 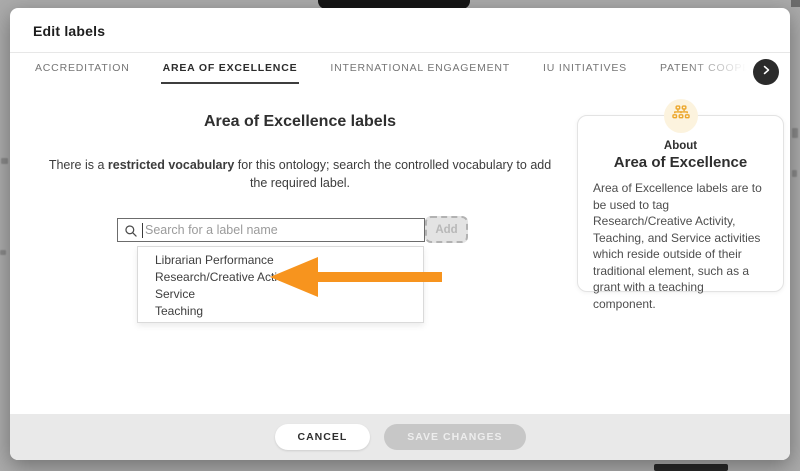 I want to click on tab-patent-cooperation-treaty: PATENT COOPERATION TREATY CO, so click(x=704, y=68).